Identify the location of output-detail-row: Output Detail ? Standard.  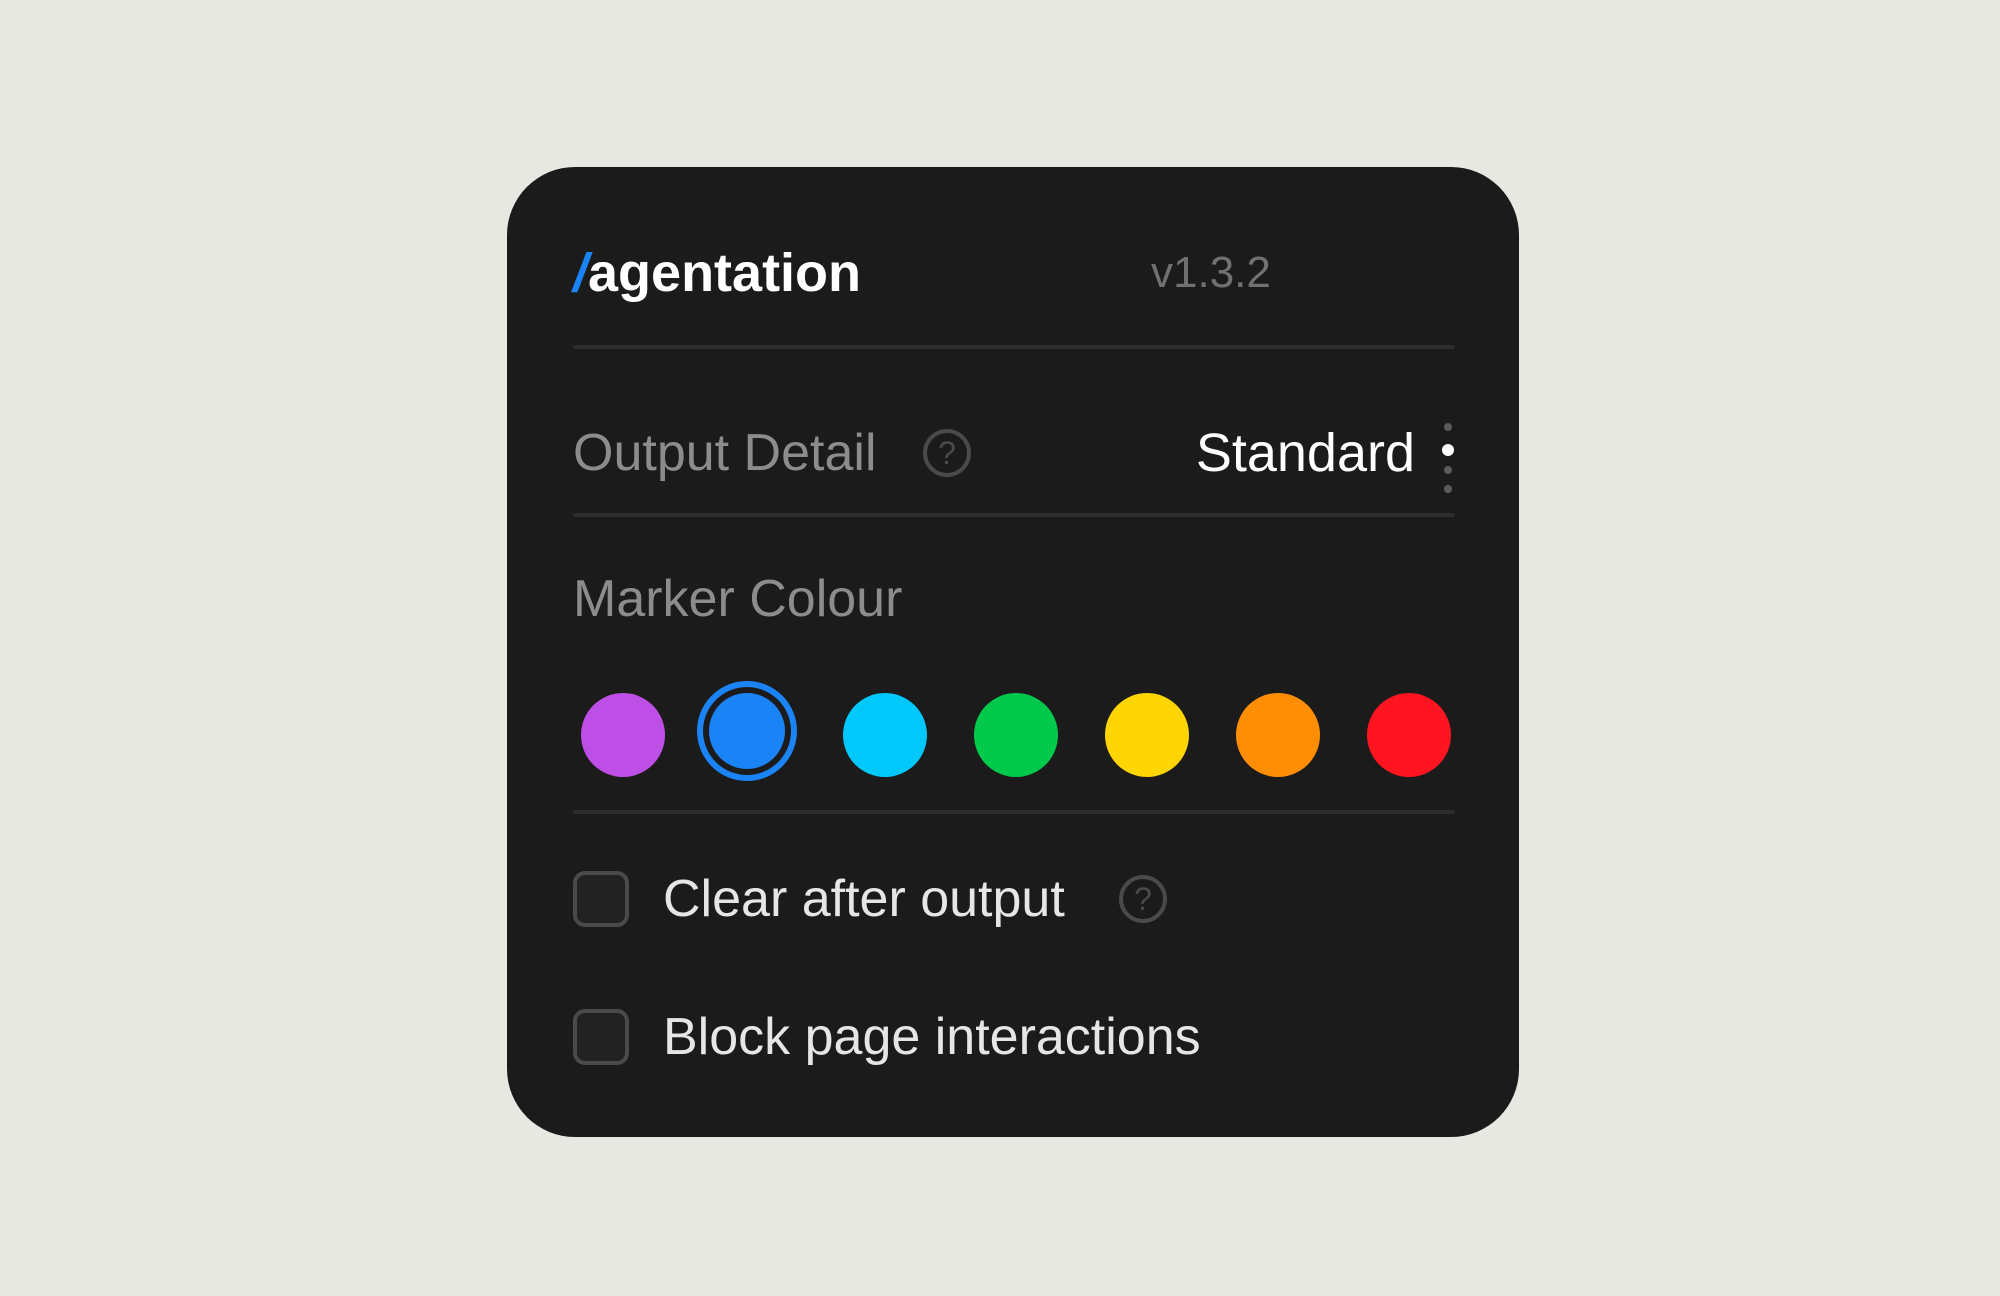
(1014, 453).